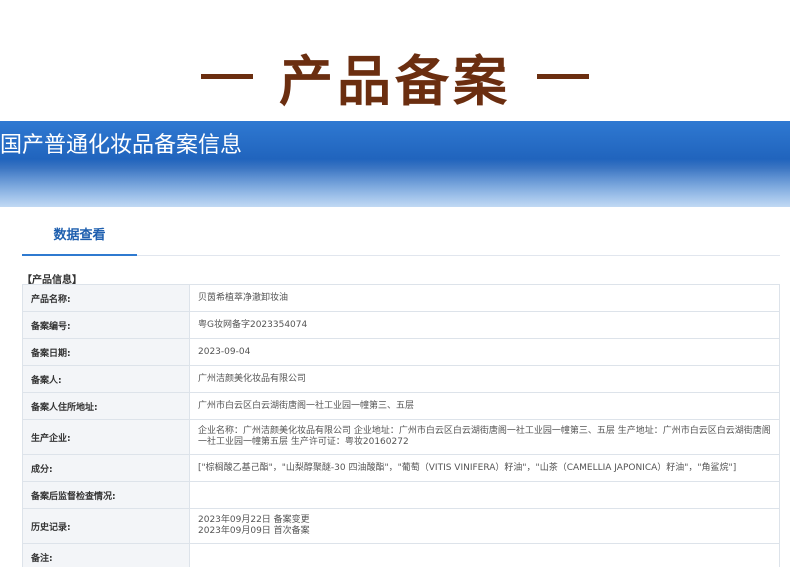 The image size is (790, 567). What do you see at coordinates (227, 76) in the screenshot?
I see `heading-dash-left` at bounding box center [227, 76].